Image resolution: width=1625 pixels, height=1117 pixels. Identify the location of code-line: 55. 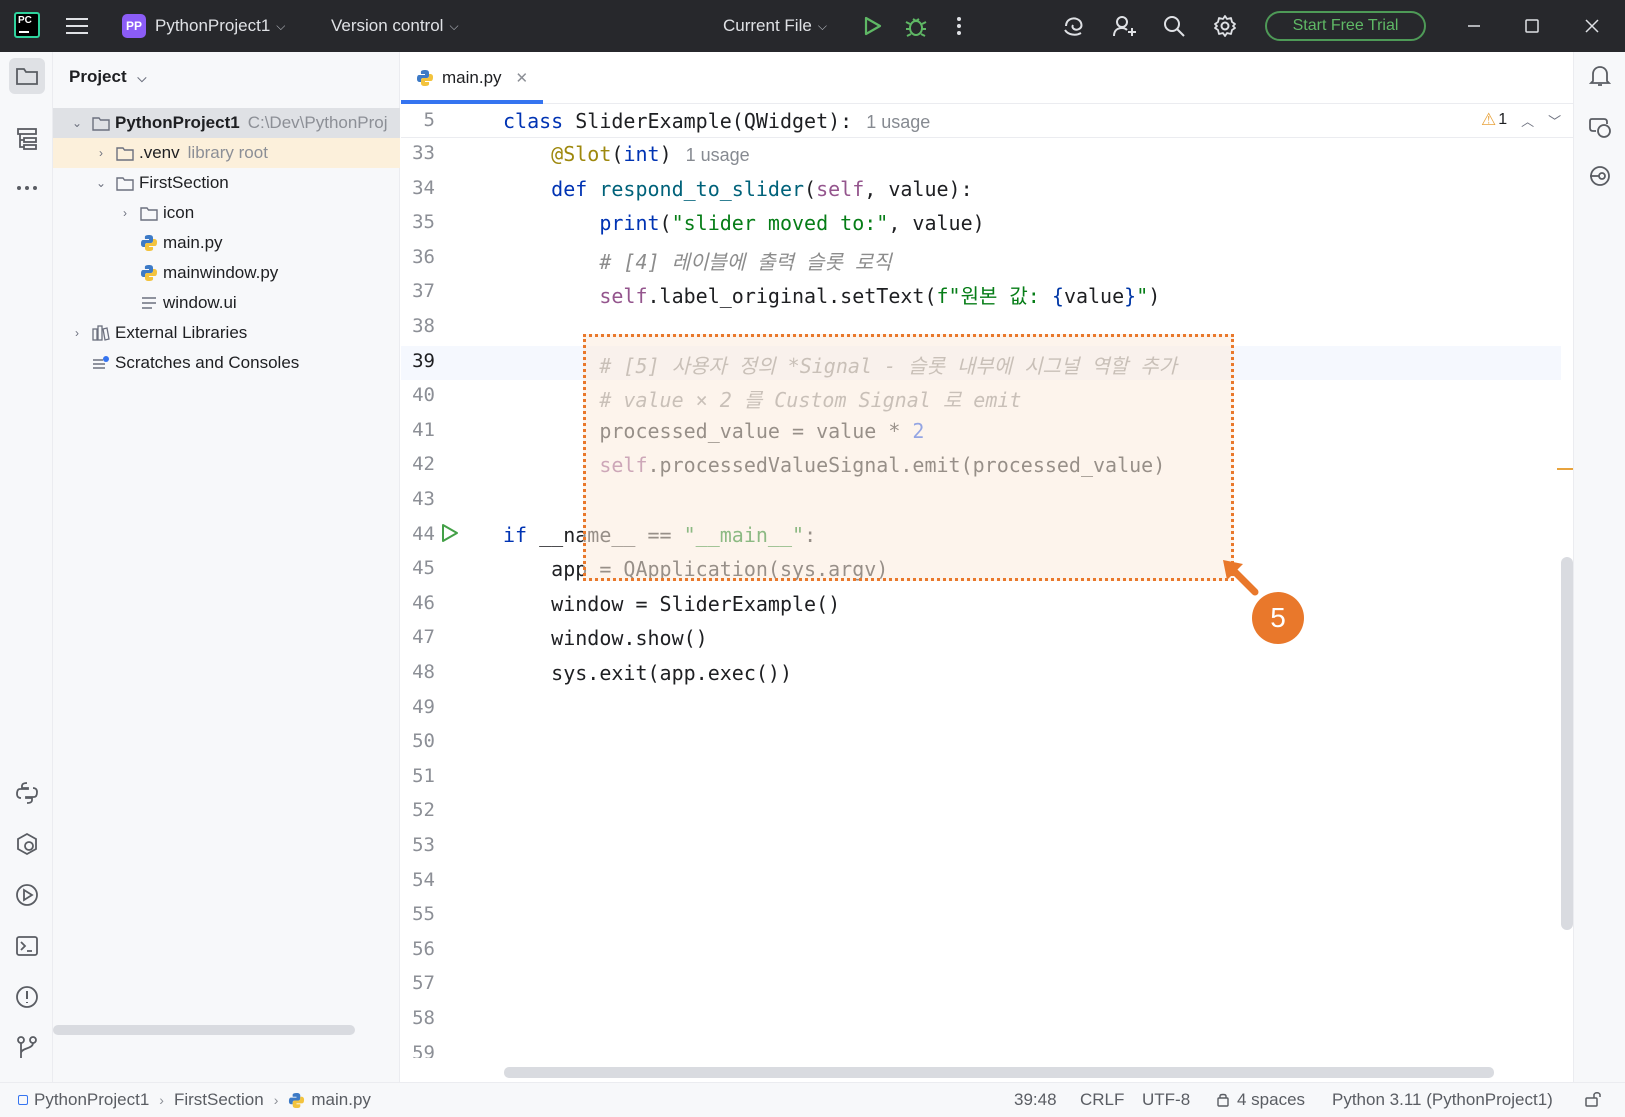
(981, 916).